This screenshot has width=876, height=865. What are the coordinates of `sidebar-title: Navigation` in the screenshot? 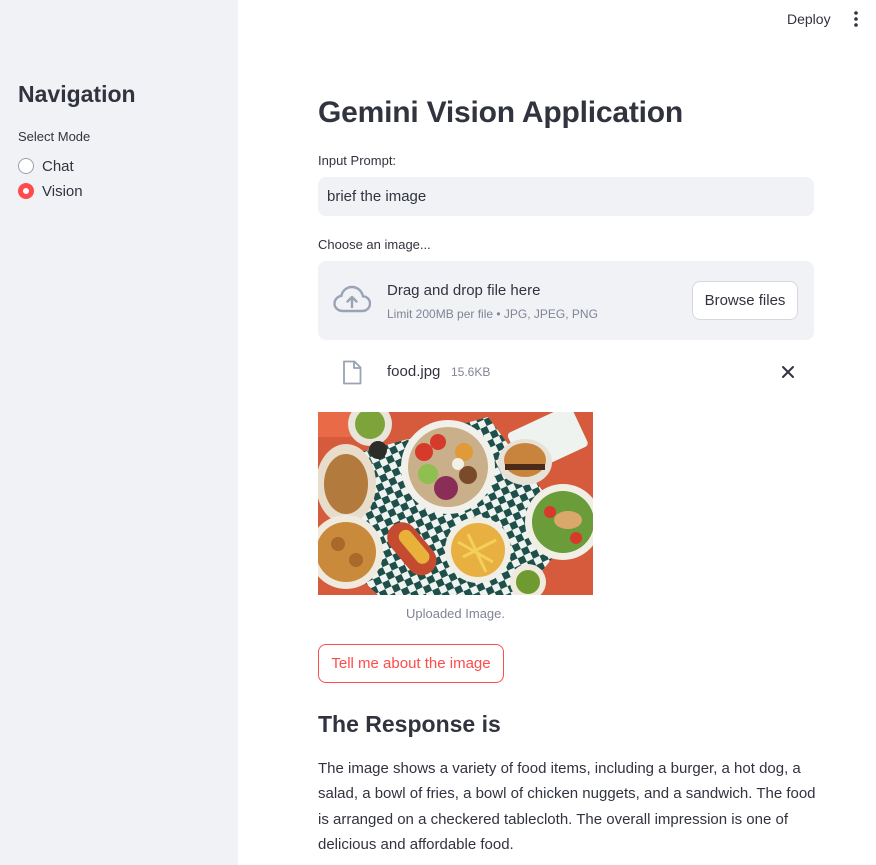 It's located at (77, 94).